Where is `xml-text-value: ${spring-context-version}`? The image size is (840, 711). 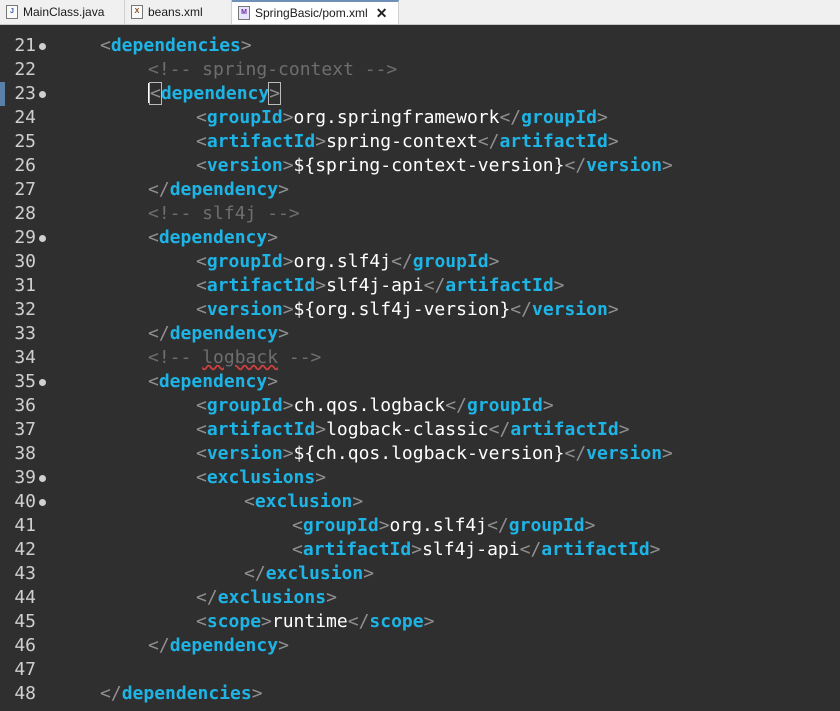 xml-text-value: ${spring-context-version} is located at coordinates (429, 165).